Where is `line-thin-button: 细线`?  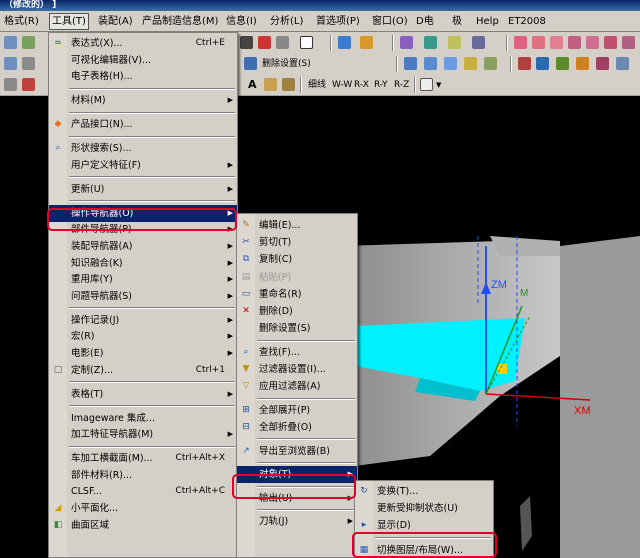 line-thin-button: 细线 is located at coordinates (317, 85).